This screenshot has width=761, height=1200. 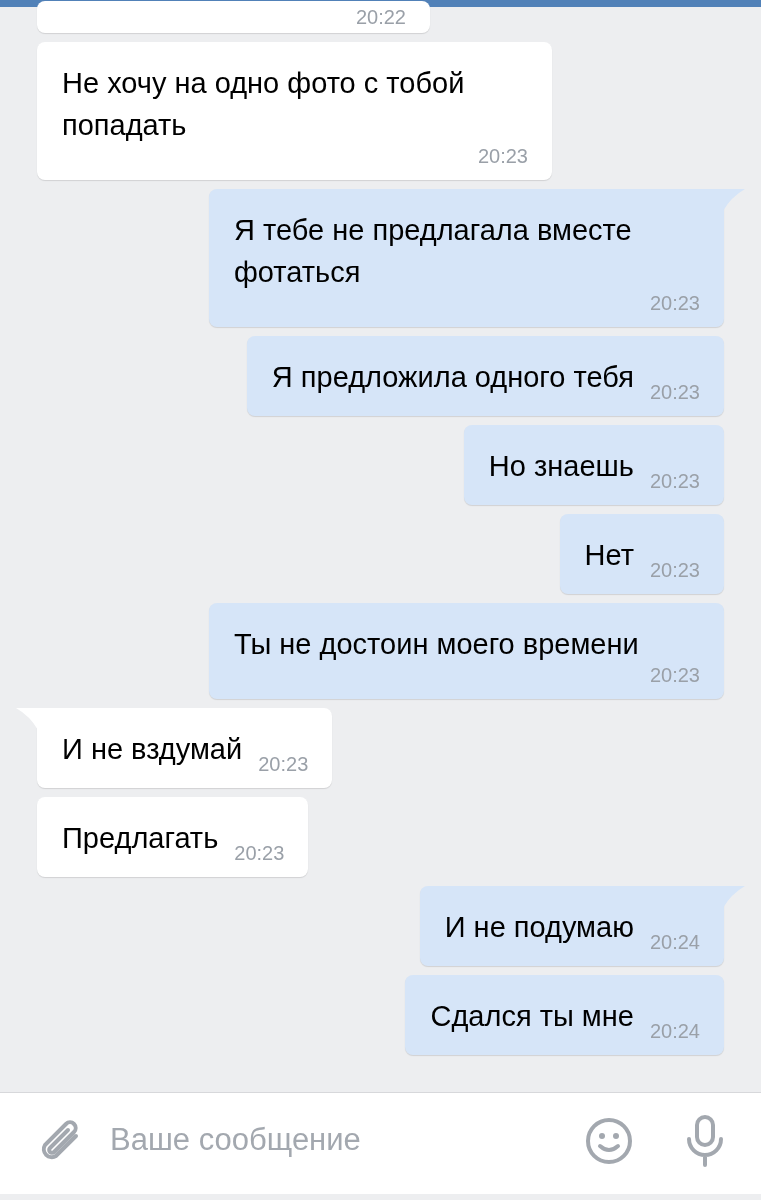 What do you see at coordinates (609, 1140) in the screenshot?
I see `emoji-icon` at bounding box center [609, 1140].